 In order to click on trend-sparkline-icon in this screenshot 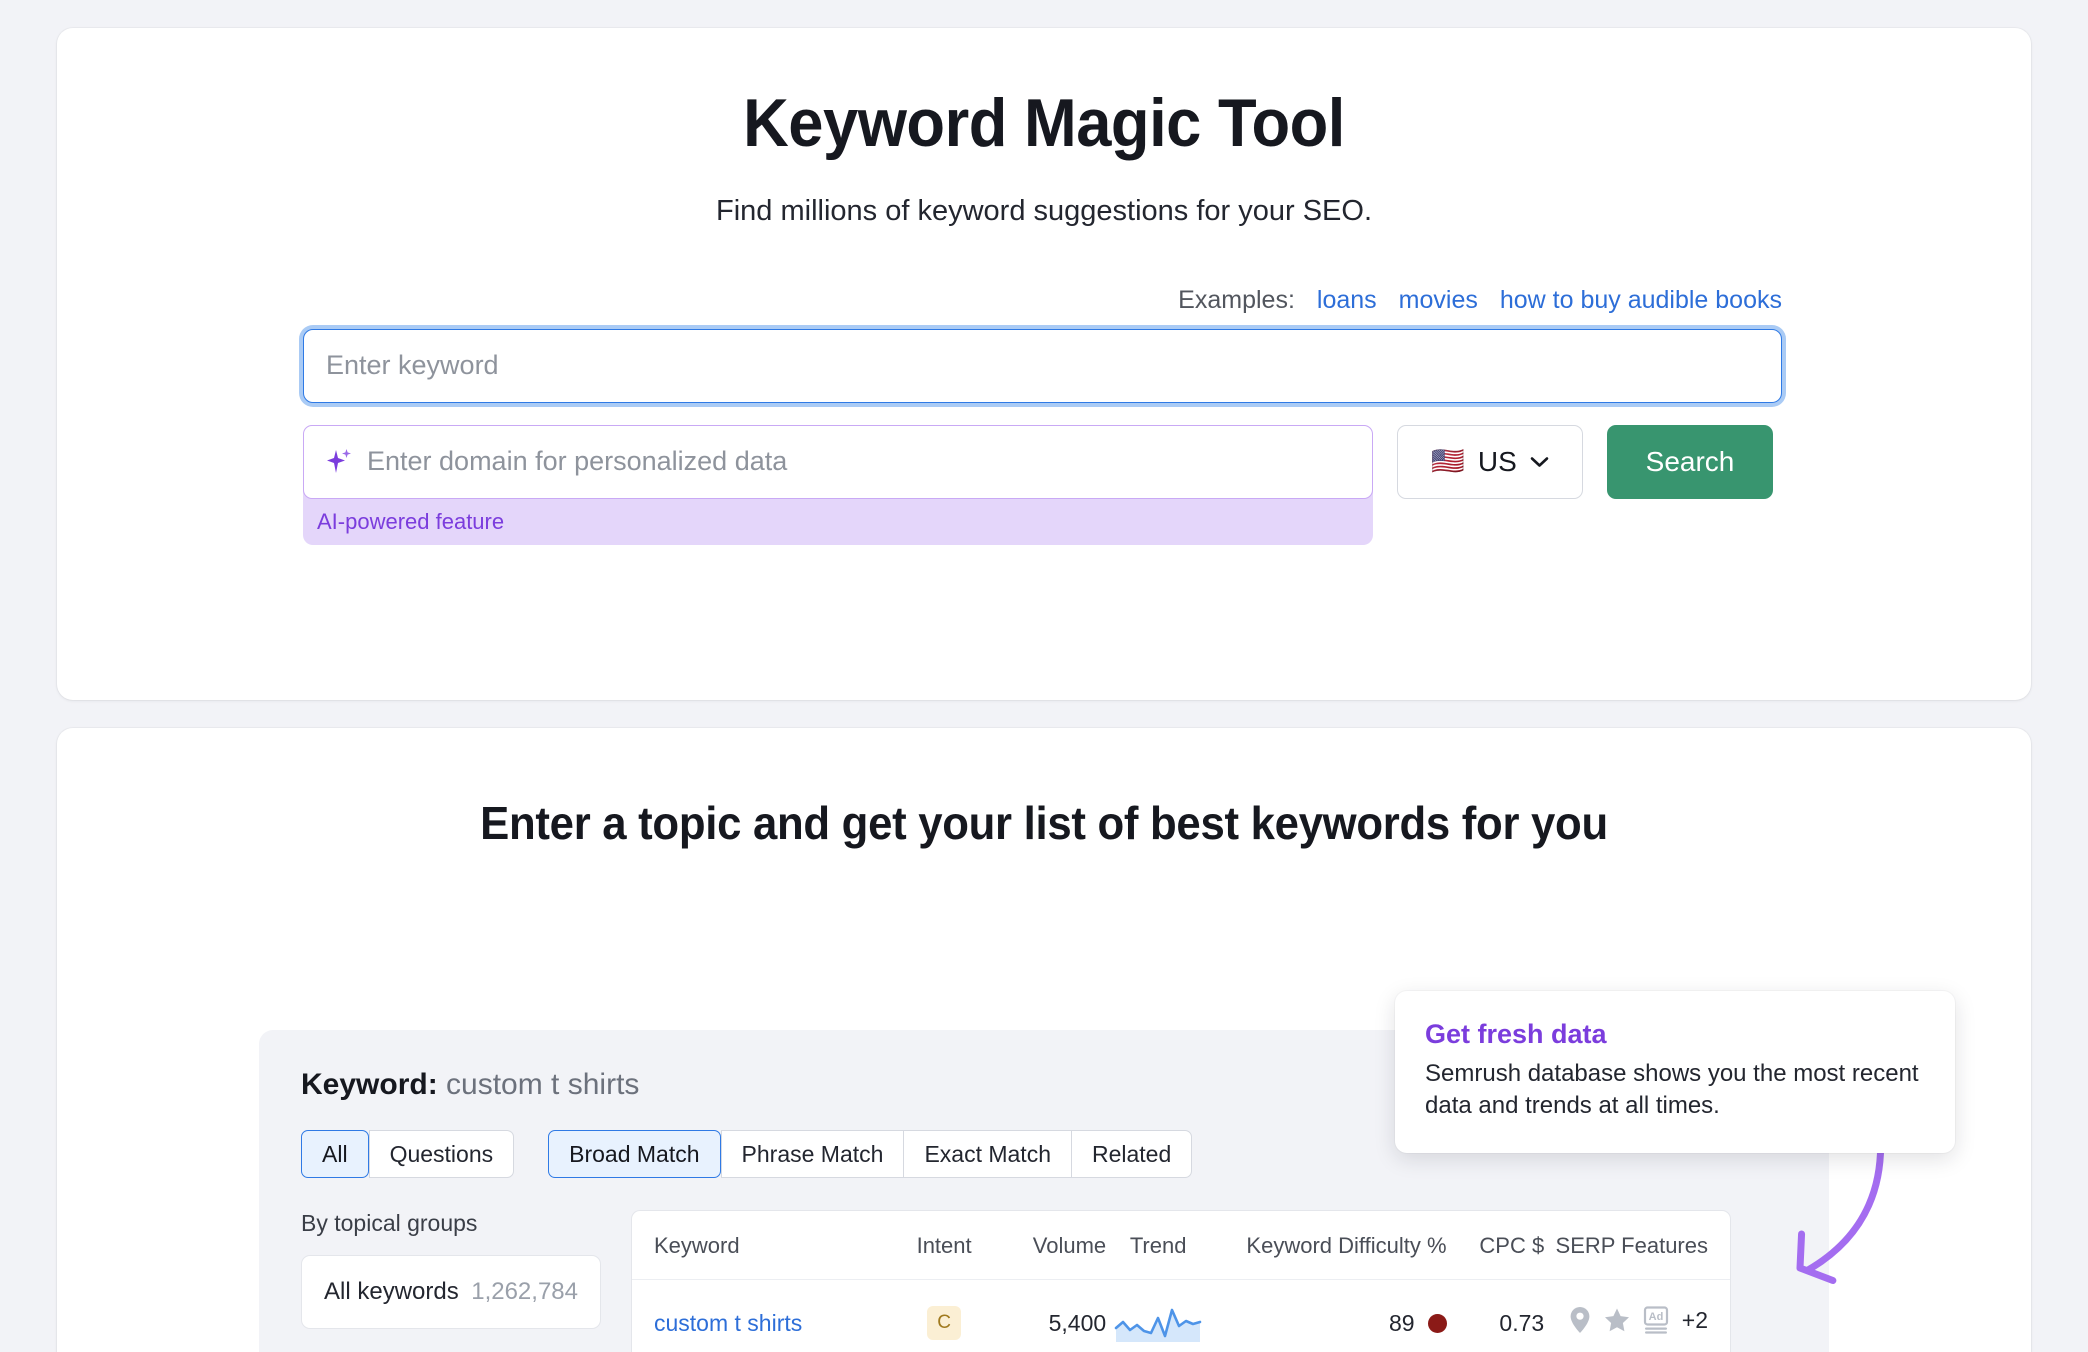, I will do `click(1158, 1323)`.